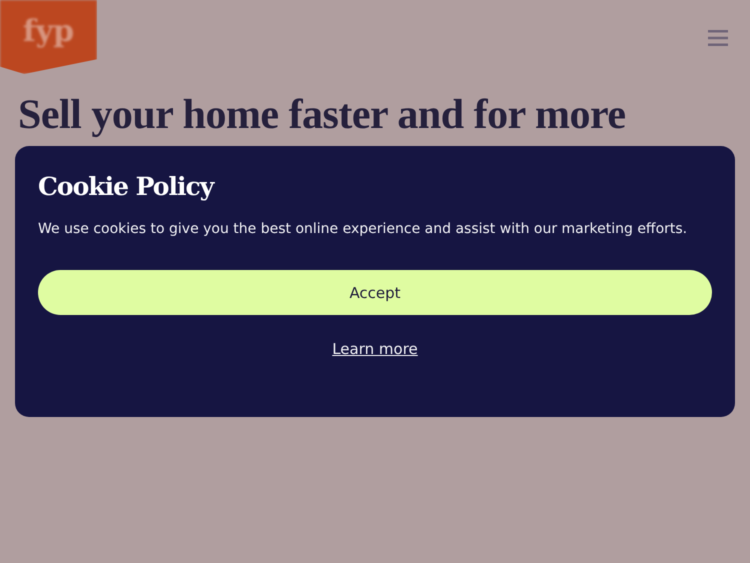 This screenshot has height=563, width=750. Describe the element at coordinates (322, 115) in the screenshot. I see `page-headline: Sell your home faster and for more` at that location.